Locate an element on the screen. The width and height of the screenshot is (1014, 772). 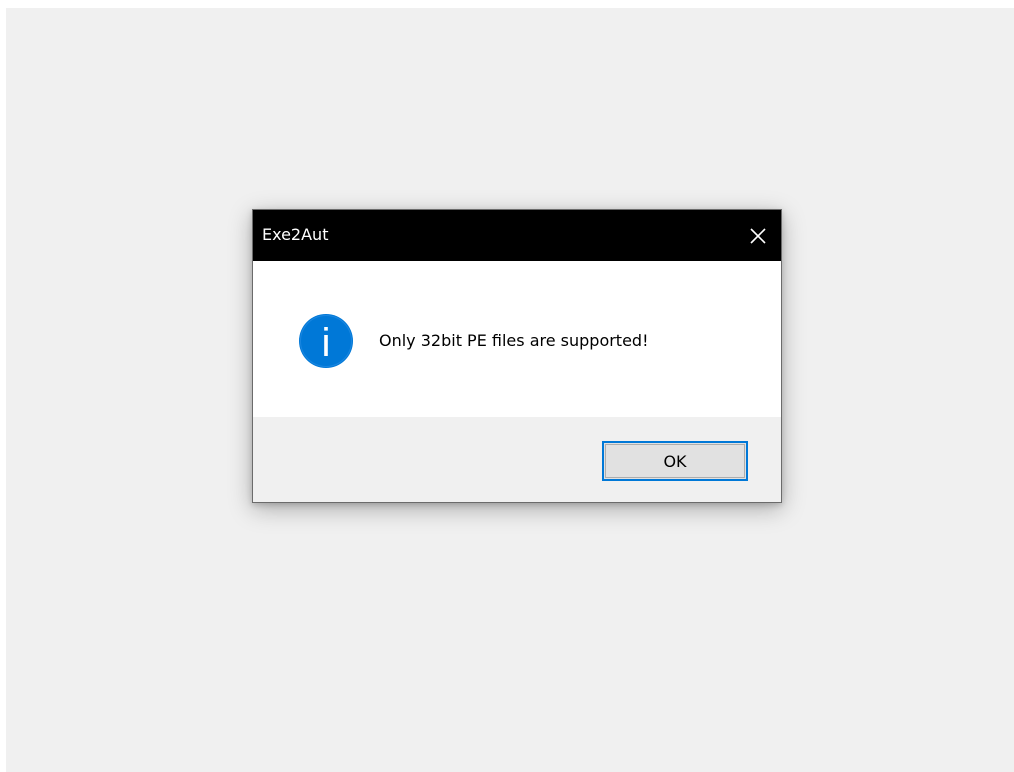
ok-button-label: OK is located at coordinates (675, 461).